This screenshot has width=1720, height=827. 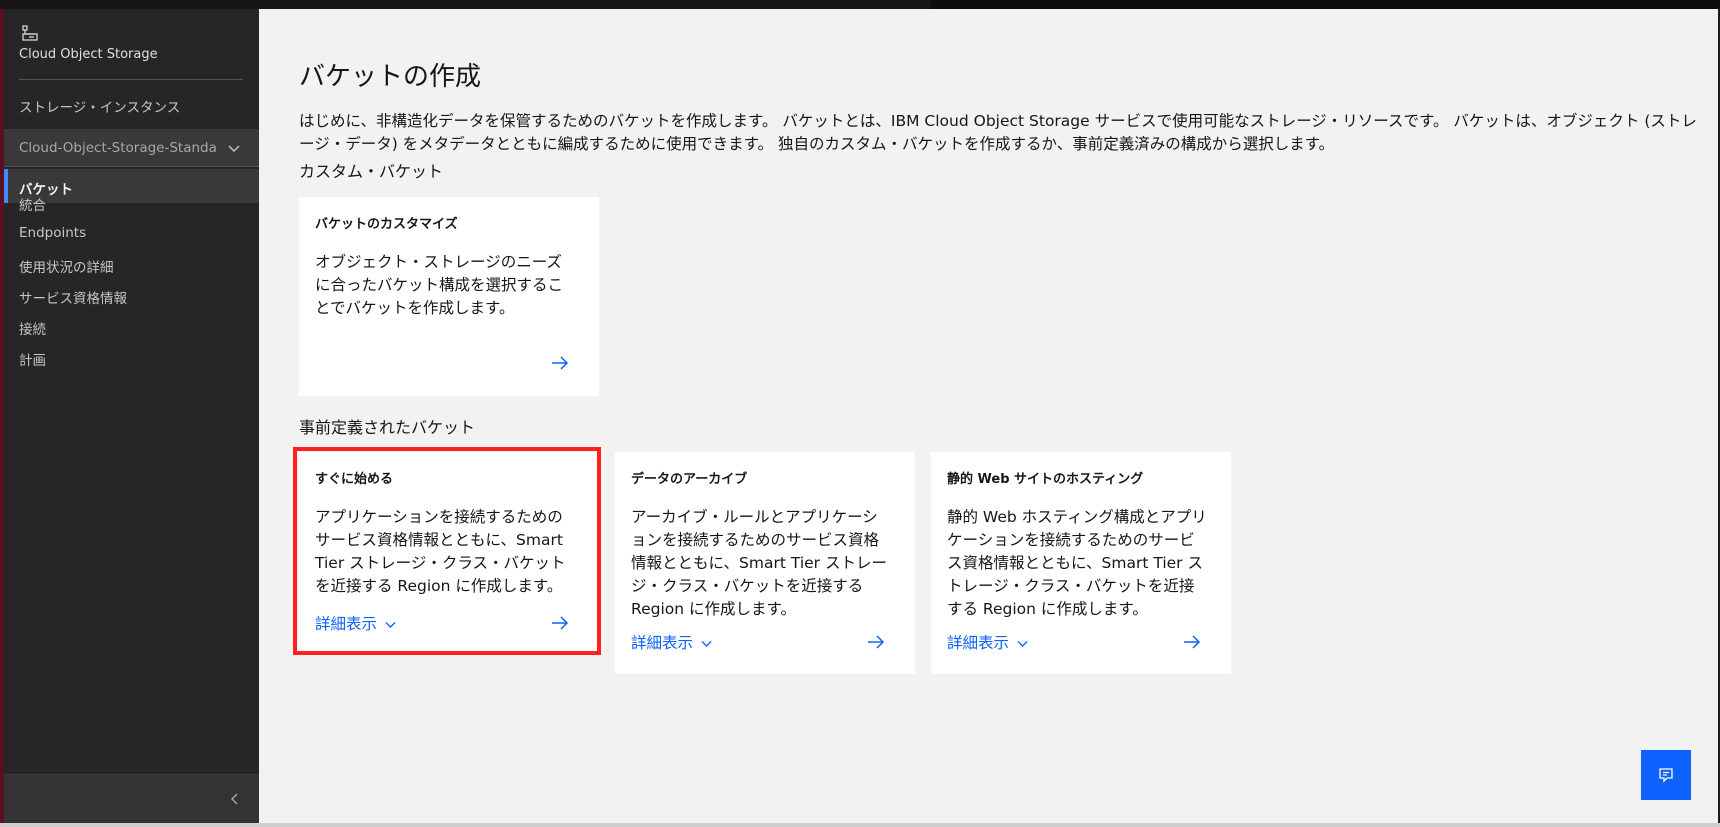 I want to click on feedback-button, so click(x=1666, y=775).